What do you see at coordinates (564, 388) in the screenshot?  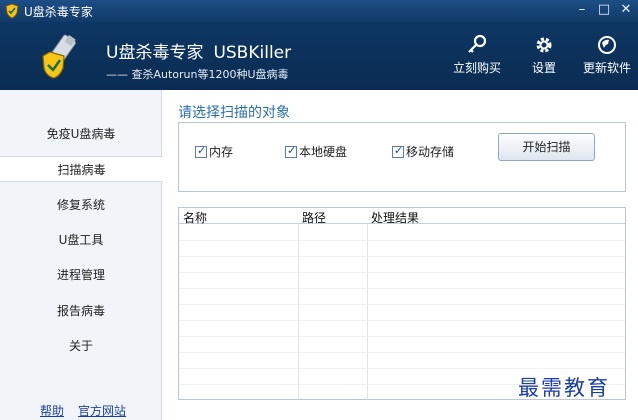 I see `watermark-text: 最需教育` at bounding box center [564, 388].